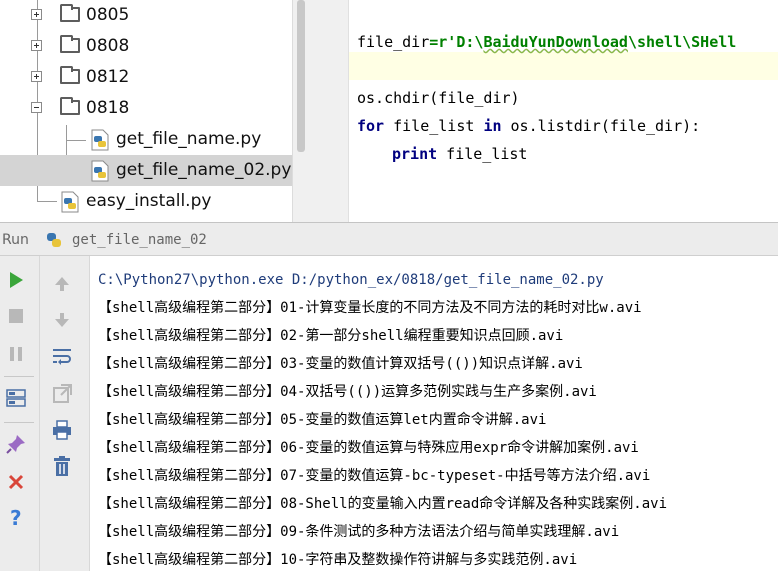 The image size is (778, 571). I want to click on run-toolbar-secondary, so click(65, 413).